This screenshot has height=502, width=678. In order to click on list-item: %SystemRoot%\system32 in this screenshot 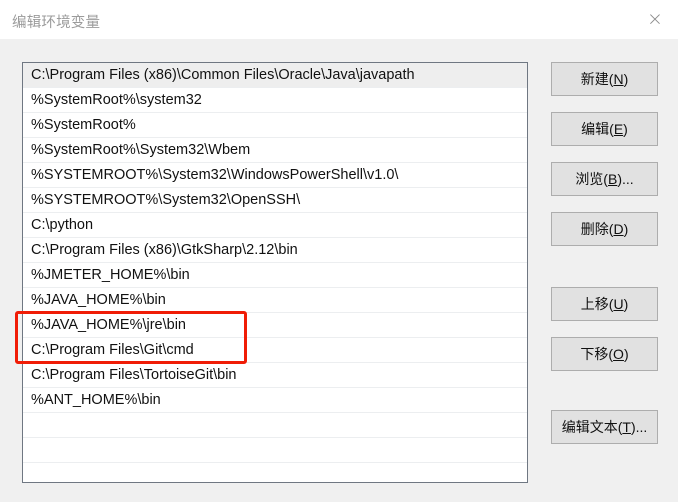, I will do `click(275, 100)`.